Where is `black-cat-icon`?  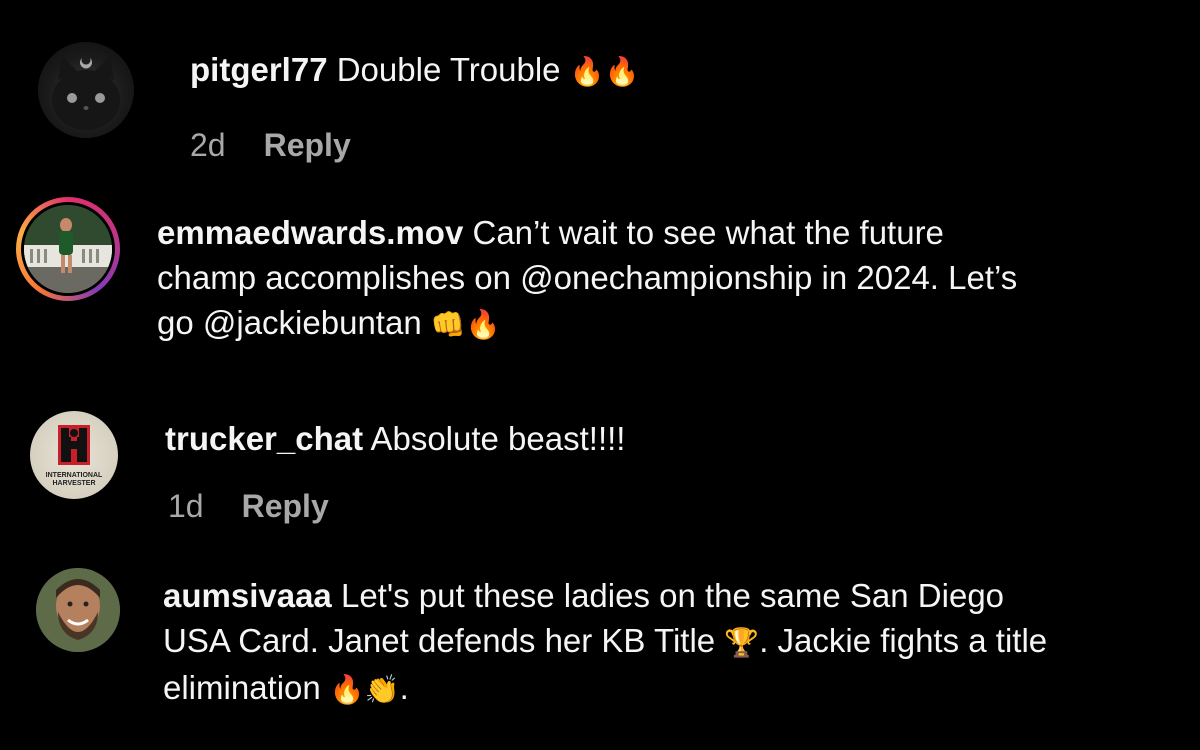
black-cat-icon is located at coordinates (86, 93).